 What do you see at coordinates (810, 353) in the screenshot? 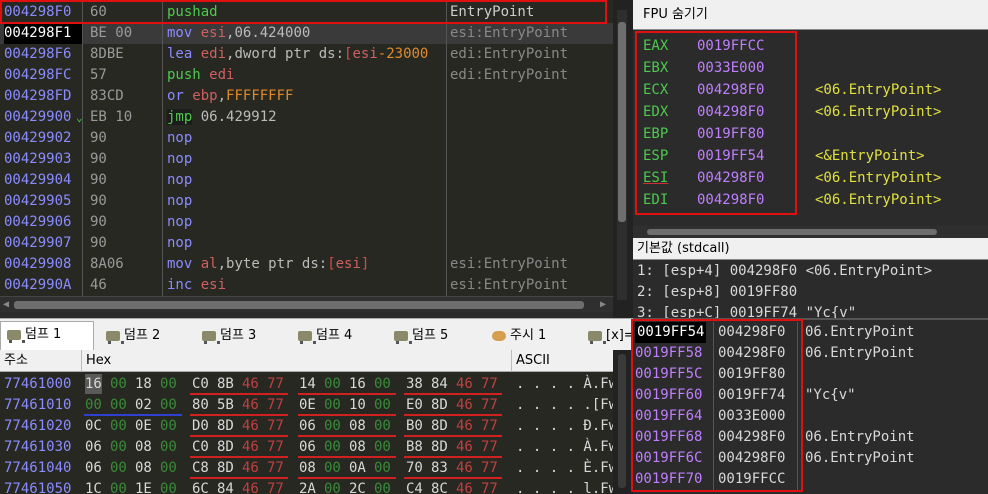
I see `stack-row: 0019FF58 004298F0 06.EntryPoint` at bounding box center [810, 353].